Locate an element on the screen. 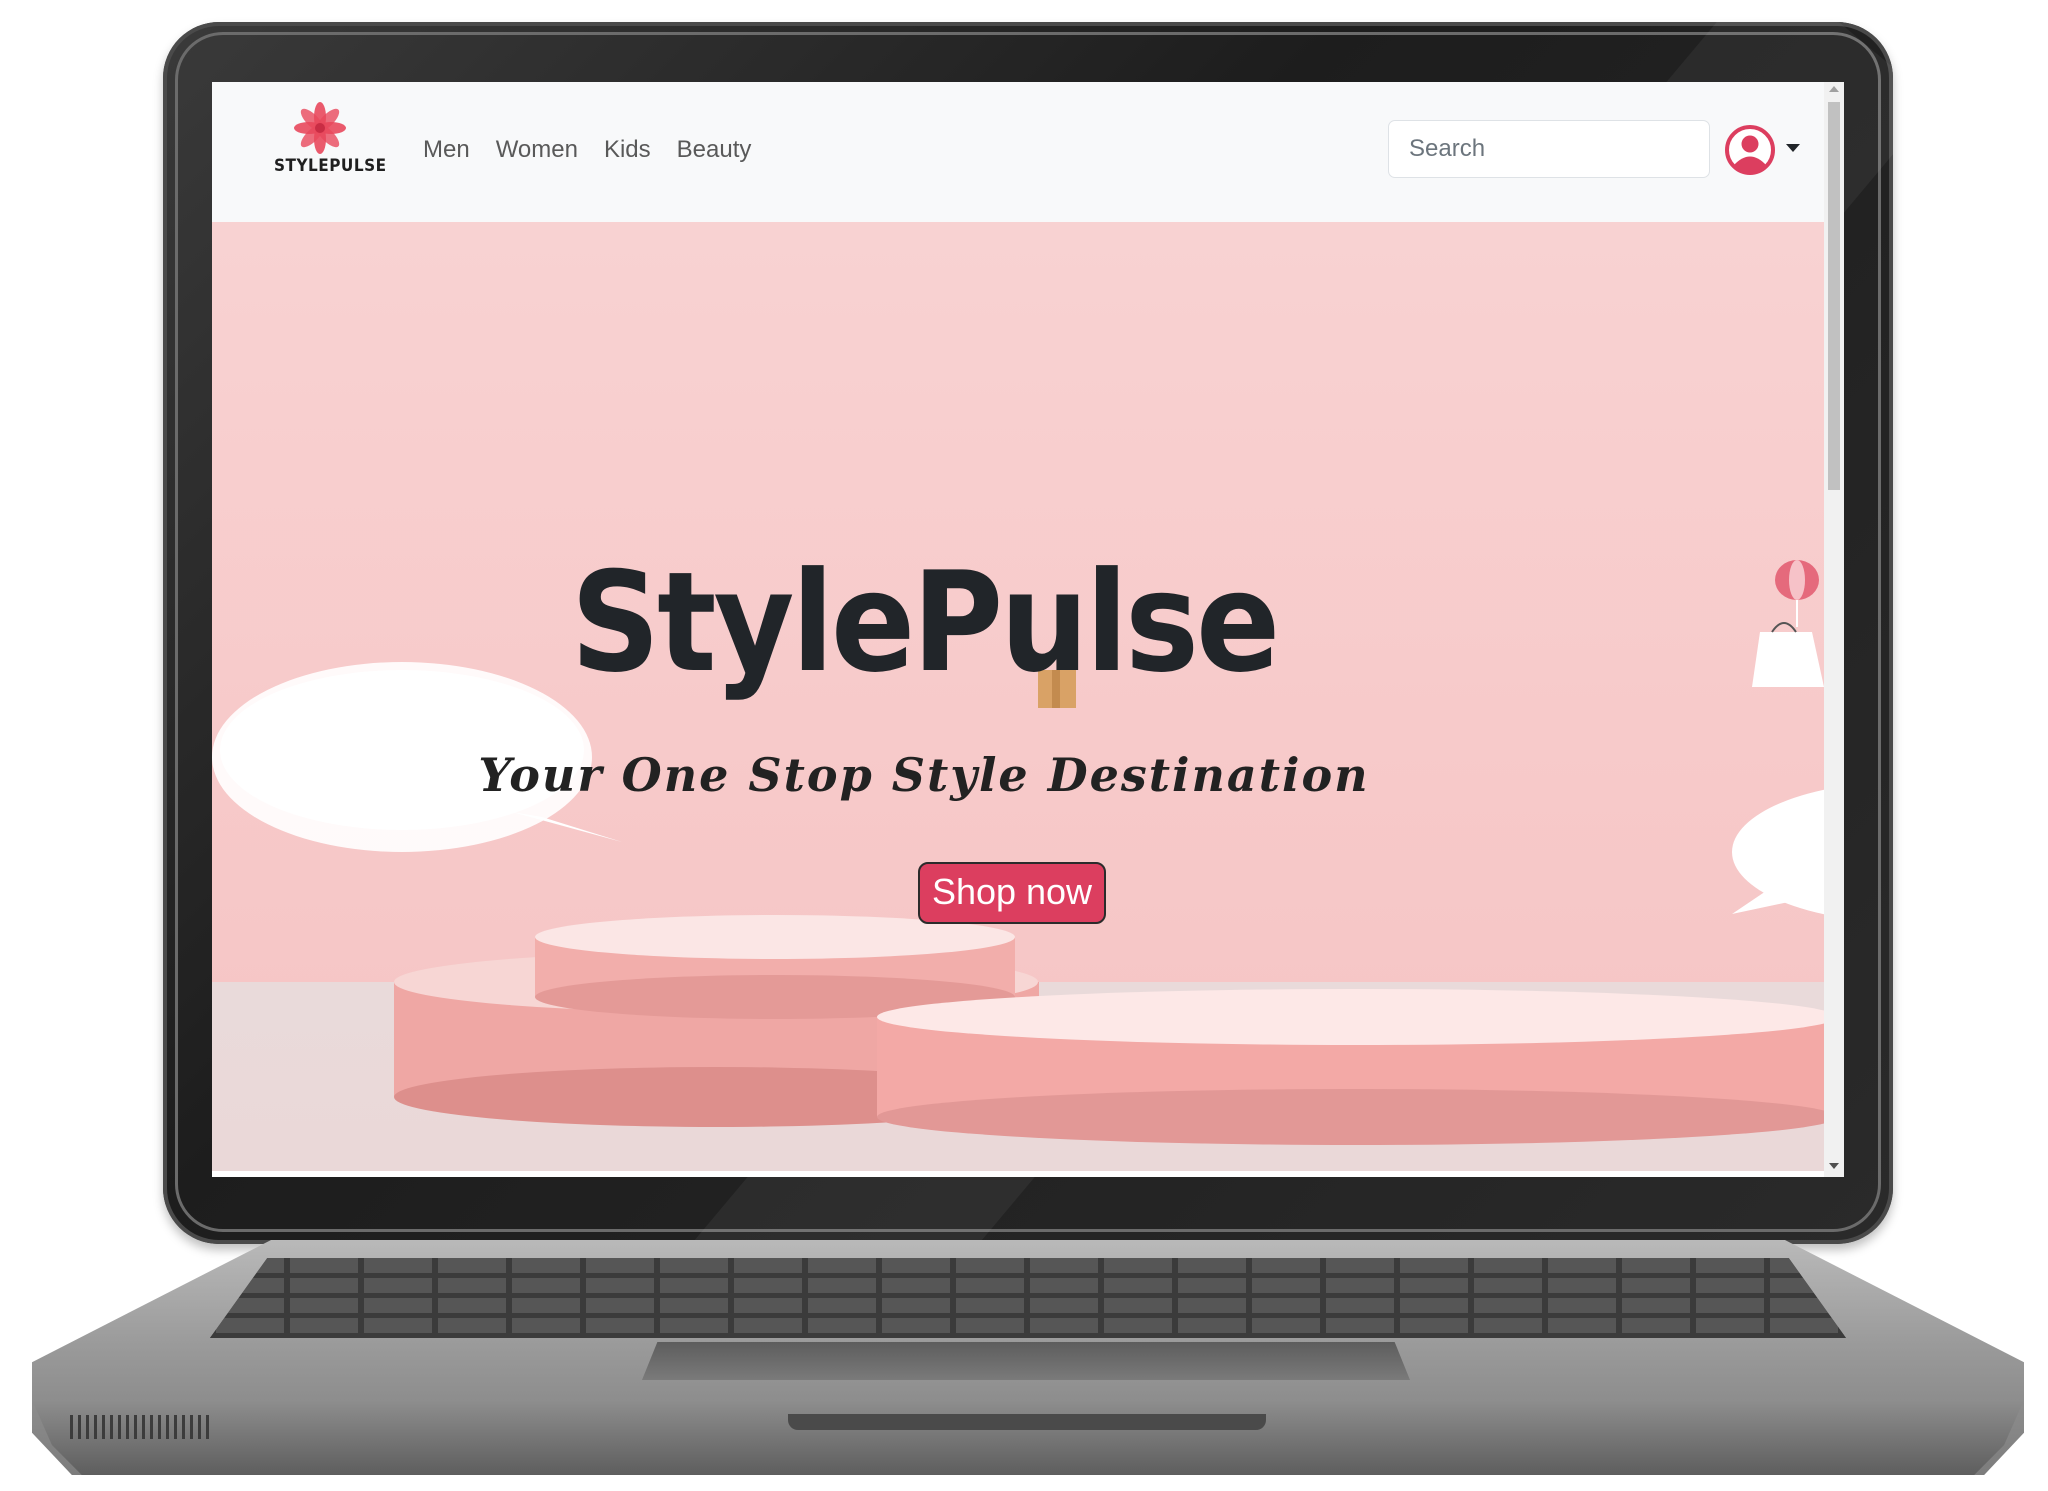 The width and height of the screenshot is (2048, 1491). speech-bubble-right is located at coordinates (1778, 852).